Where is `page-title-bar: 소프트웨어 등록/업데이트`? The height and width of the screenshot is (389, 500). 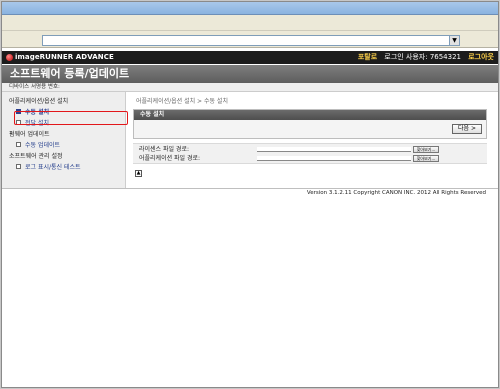
page-title-bar: 소프트웨어 등록/업데이트 is located at coordinates (250, 74).